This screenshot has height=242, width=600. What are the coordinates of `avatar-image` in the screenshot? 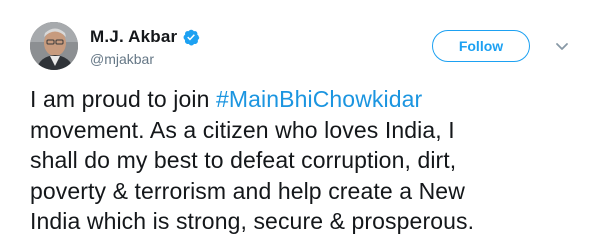 It's located at (54, 46).